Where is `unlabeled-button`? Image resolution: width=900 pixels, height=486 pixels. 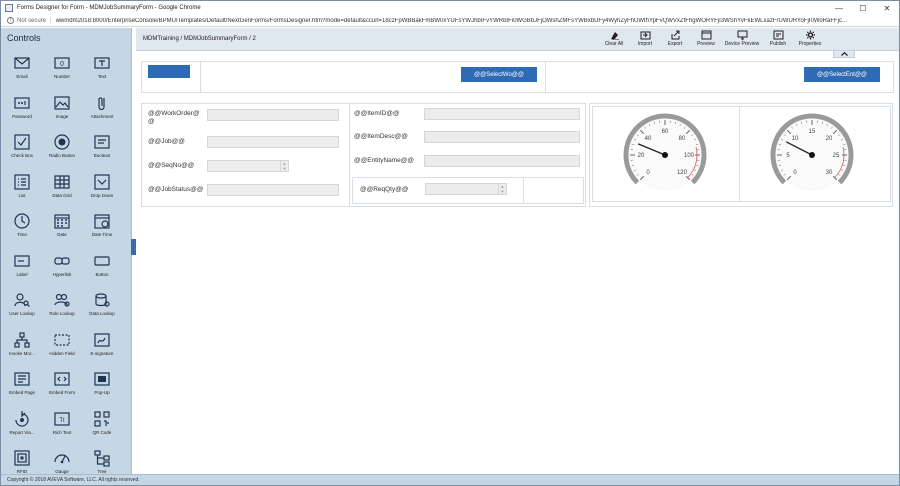
unlabeled-button is located at coordinates (169, 71).